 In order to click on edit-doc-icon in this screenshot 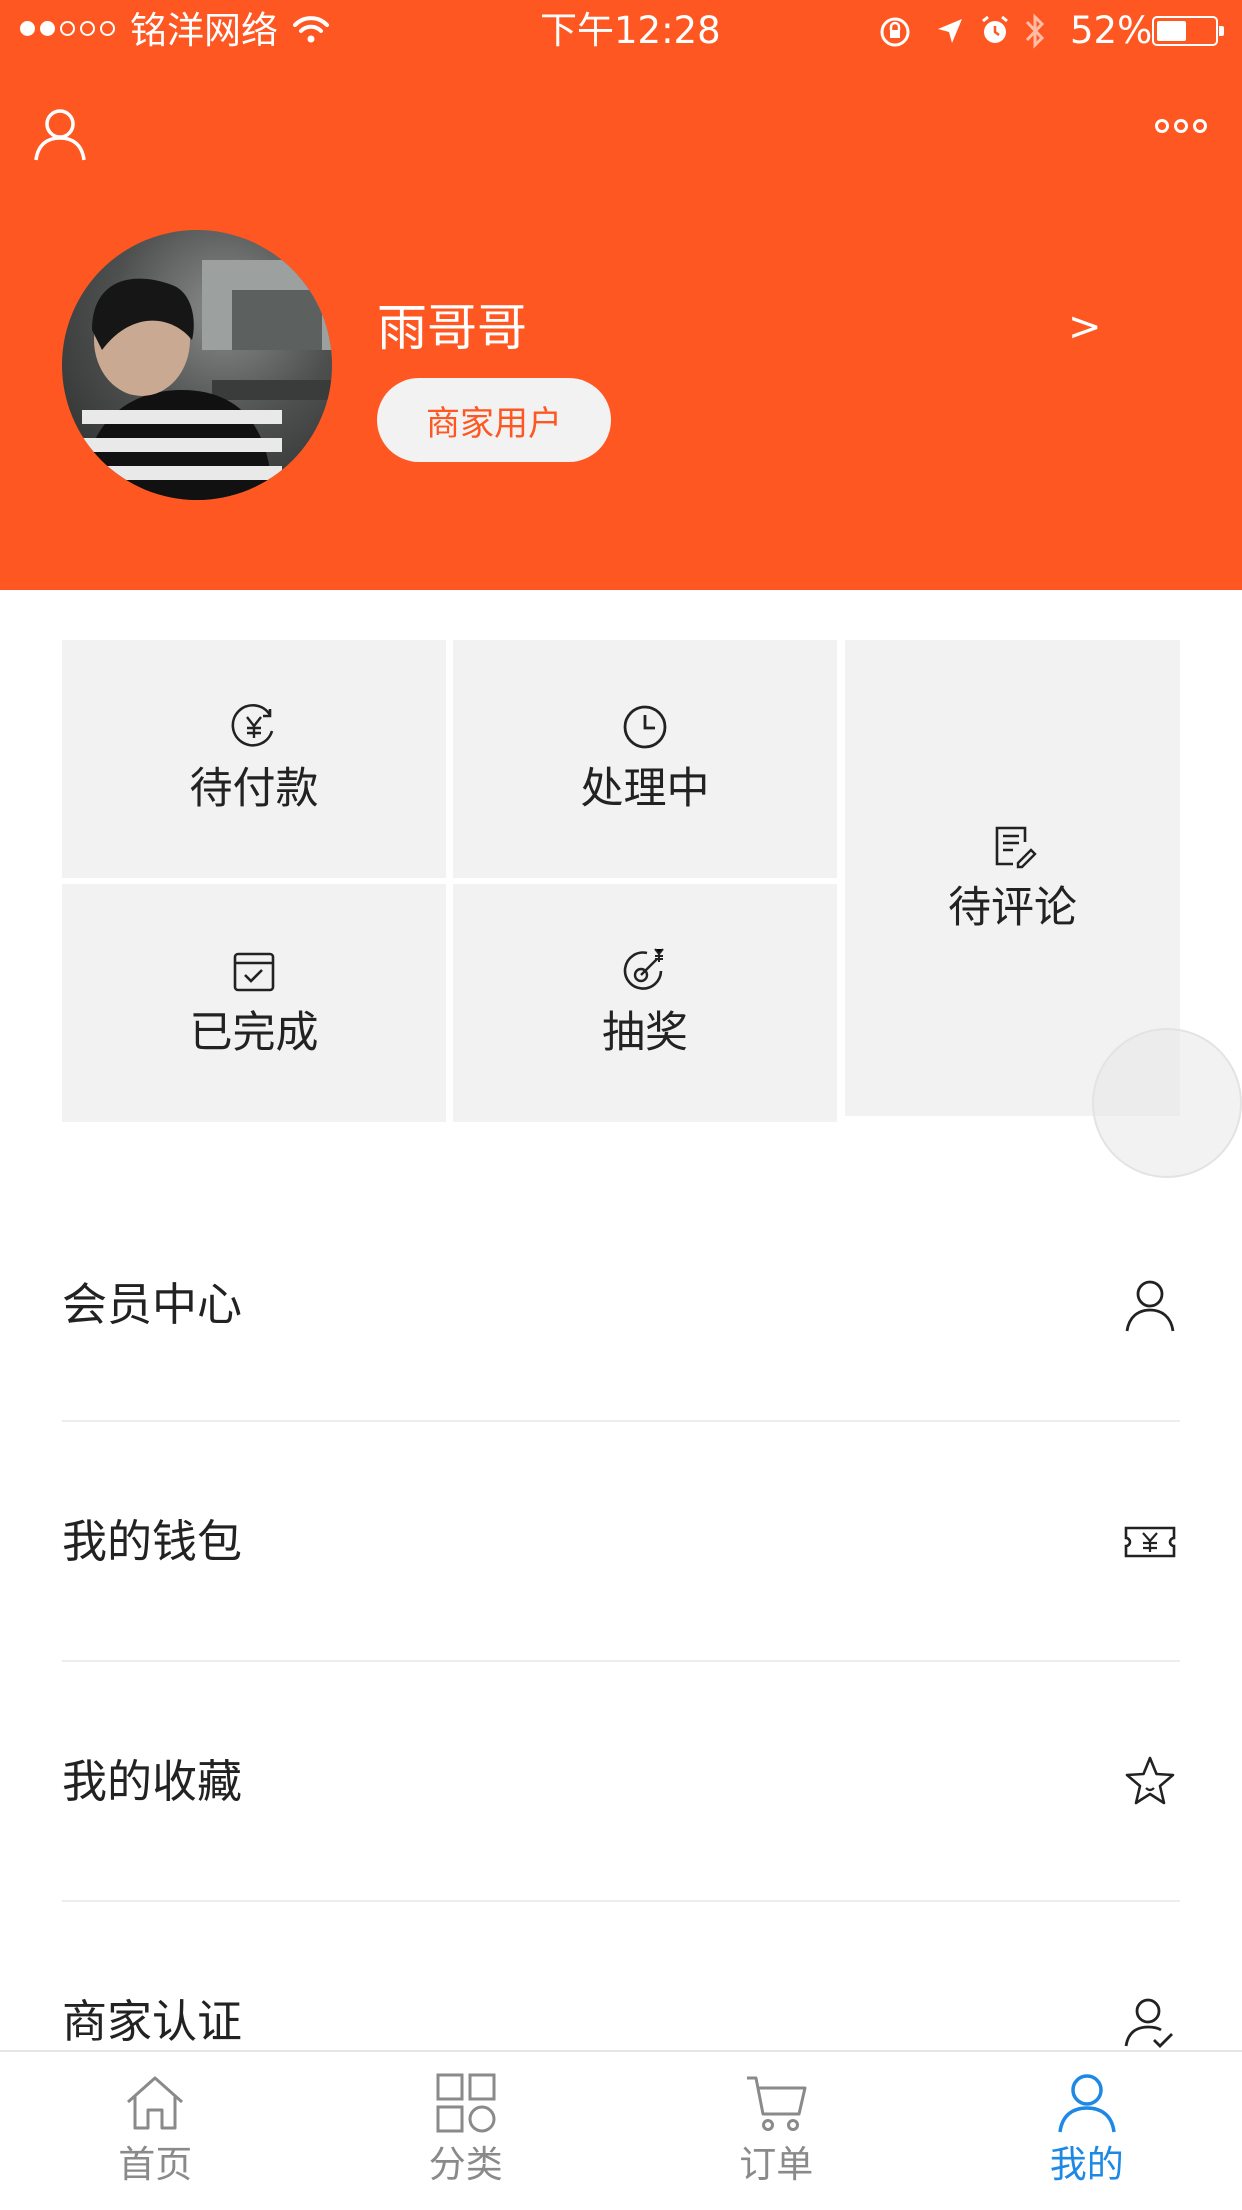, I will do `click(1013, 846)`.